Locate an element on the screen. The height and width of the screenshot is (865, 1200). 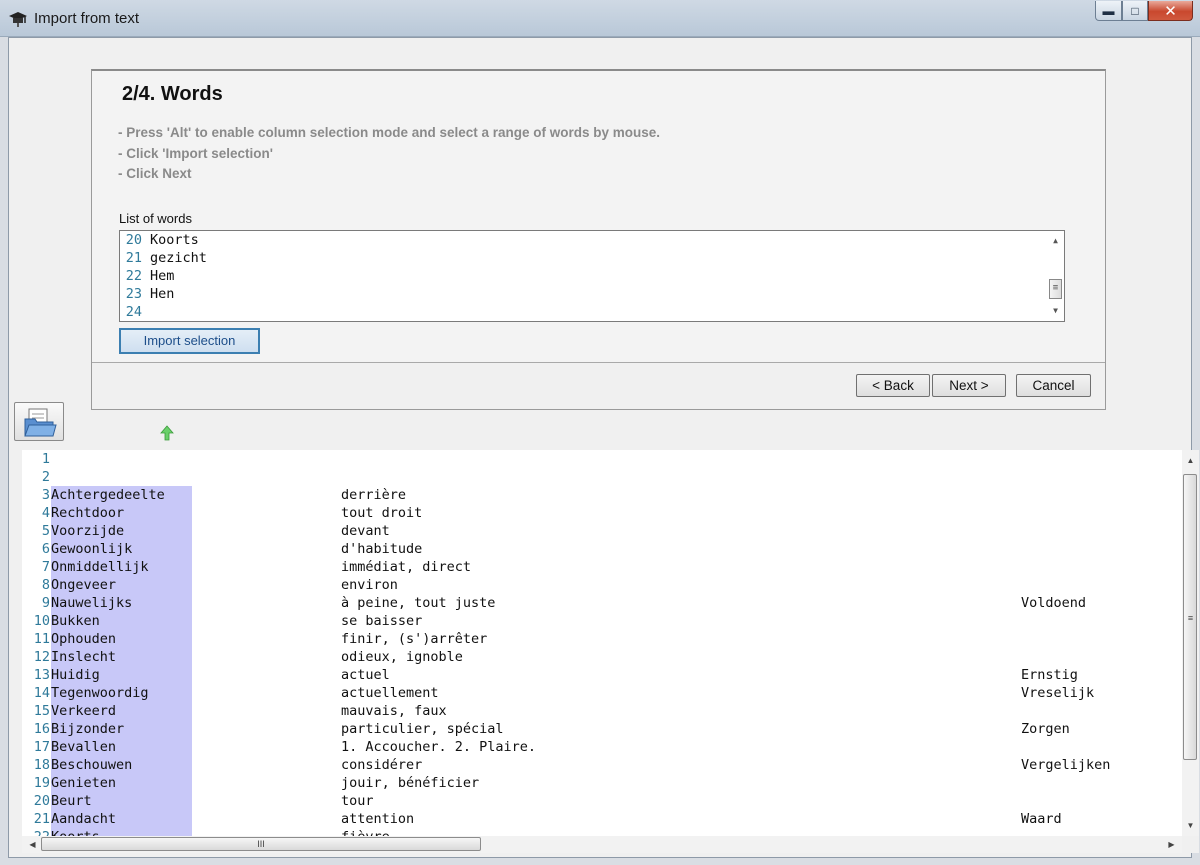
minimize-button: ▬ is located at coordinates (1108, 11).